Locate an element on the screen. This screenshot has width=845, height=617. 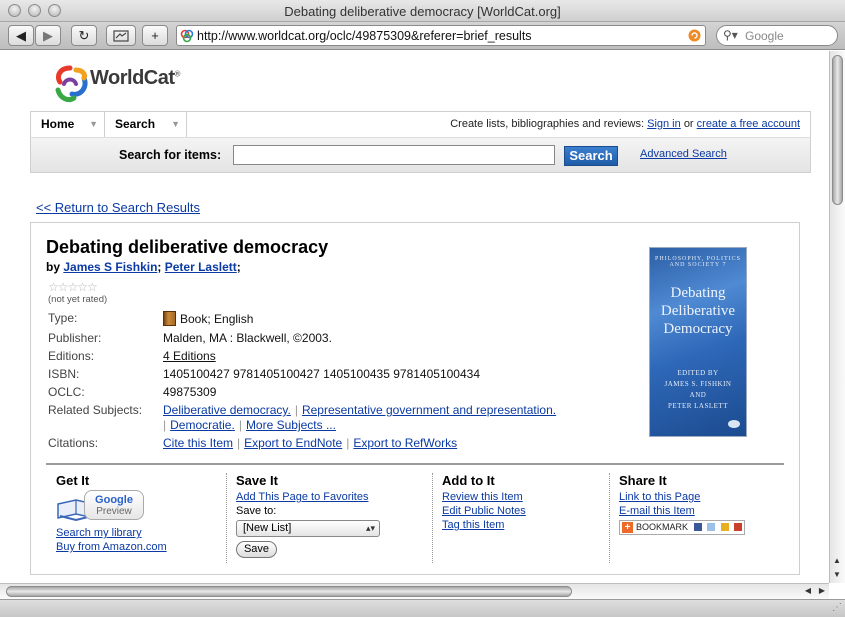
sign-in-link: Sign in is located at coordinates (664, 124).